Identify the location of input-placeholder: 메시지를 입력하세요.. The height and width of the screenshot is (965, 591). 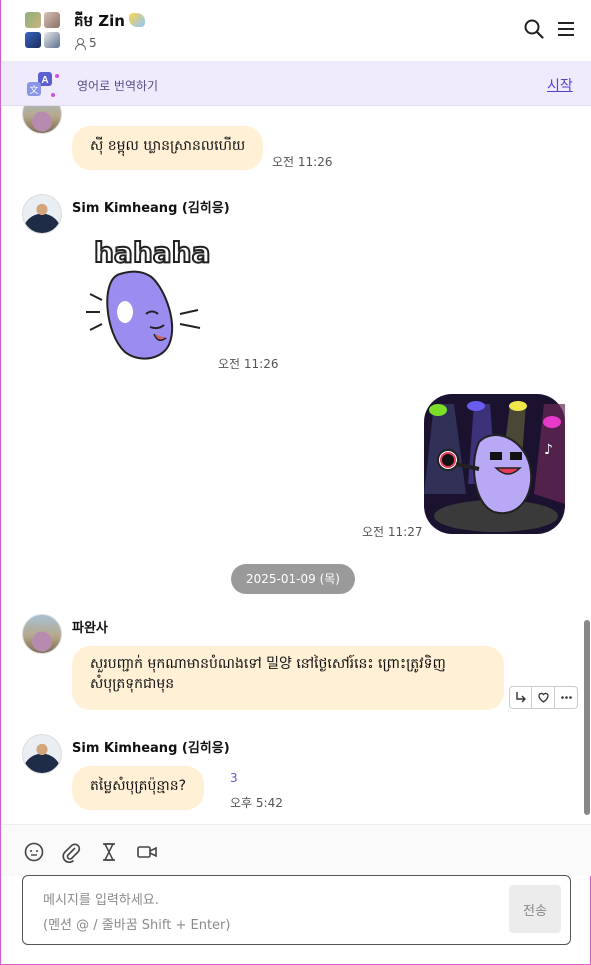
(101, 900).